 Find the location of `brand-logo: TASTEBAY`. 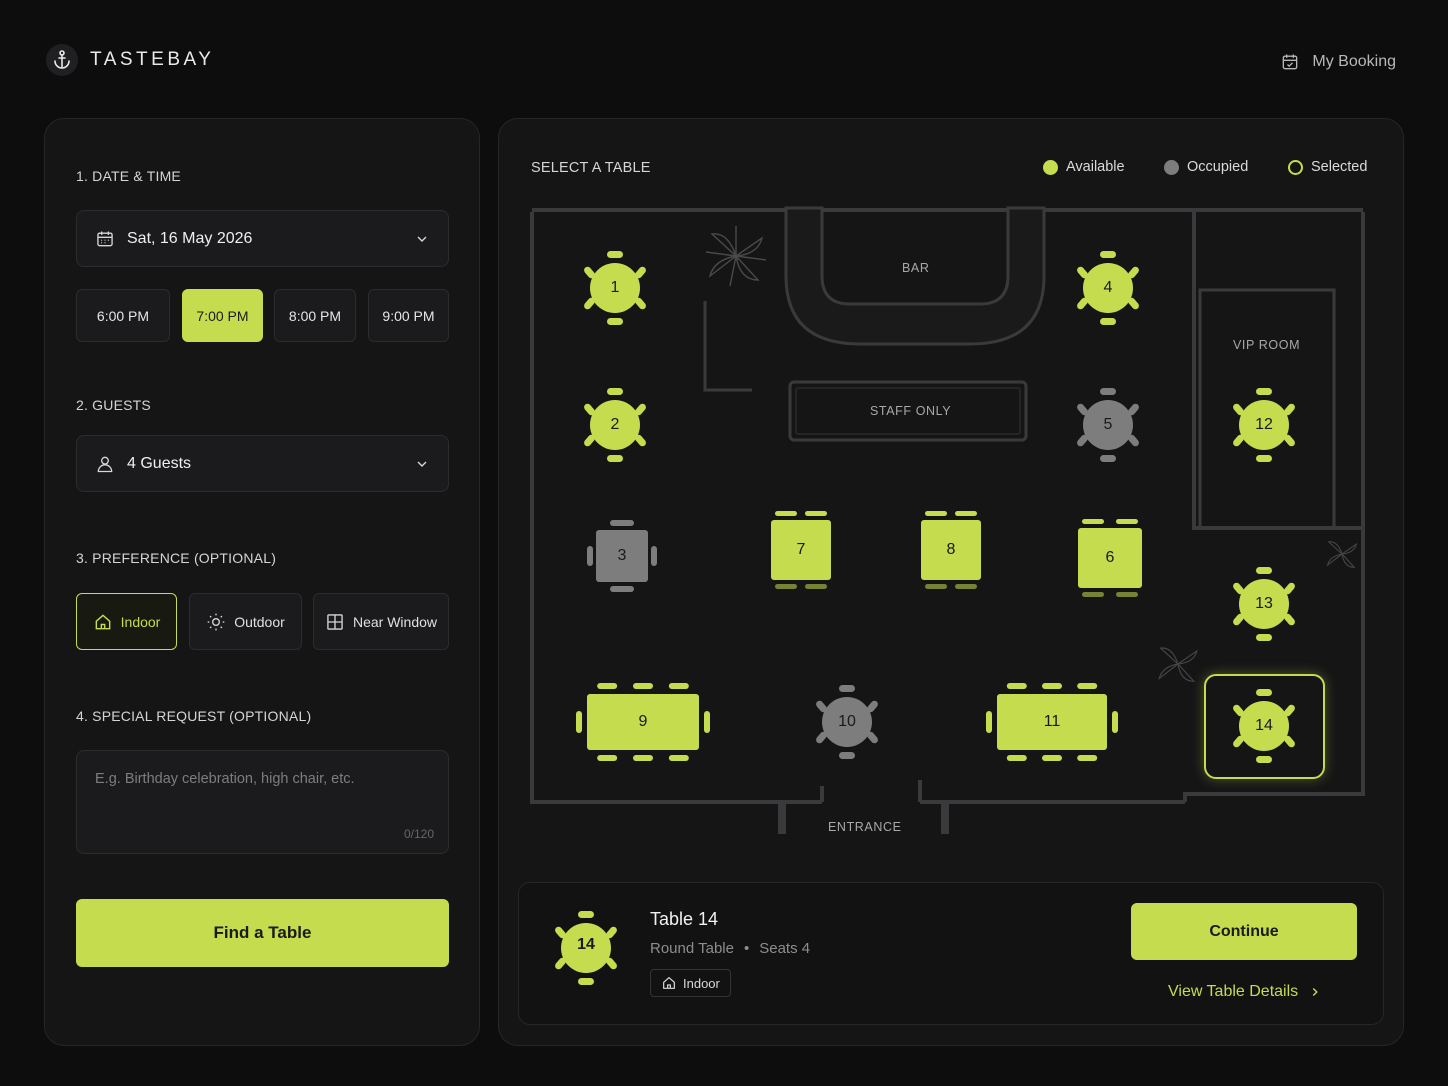

brand-logo: TASTEBAY is located at coordinates (130, 60).